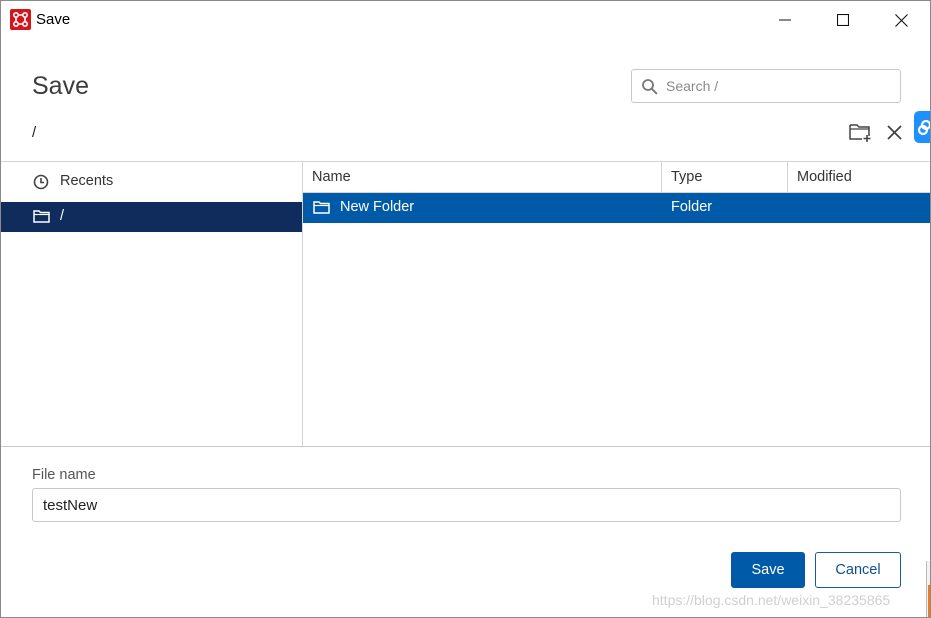 This screenshot has width=931, height=618. I want to click on minimize-icon, so click(785, 20).